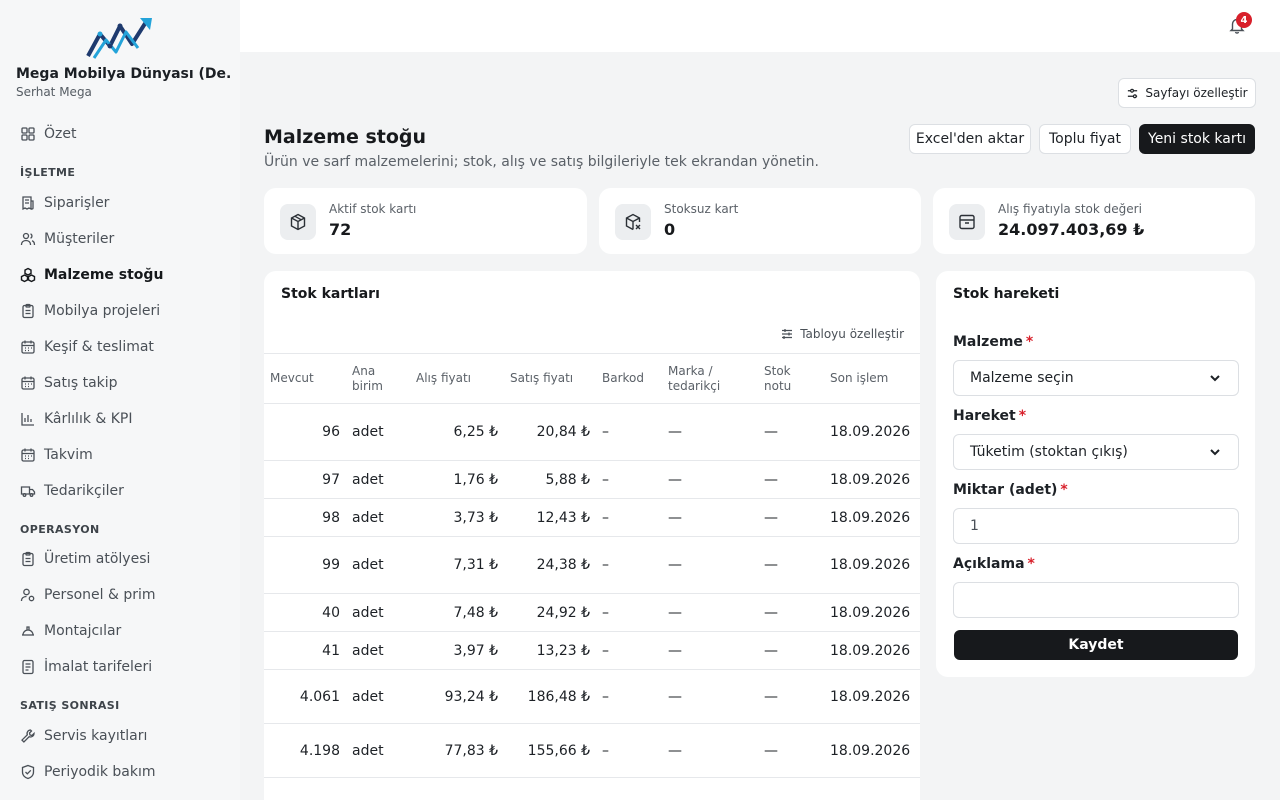 This screenshot has width=1280, height=800. I want to click on package-icon, so click(298, 222).